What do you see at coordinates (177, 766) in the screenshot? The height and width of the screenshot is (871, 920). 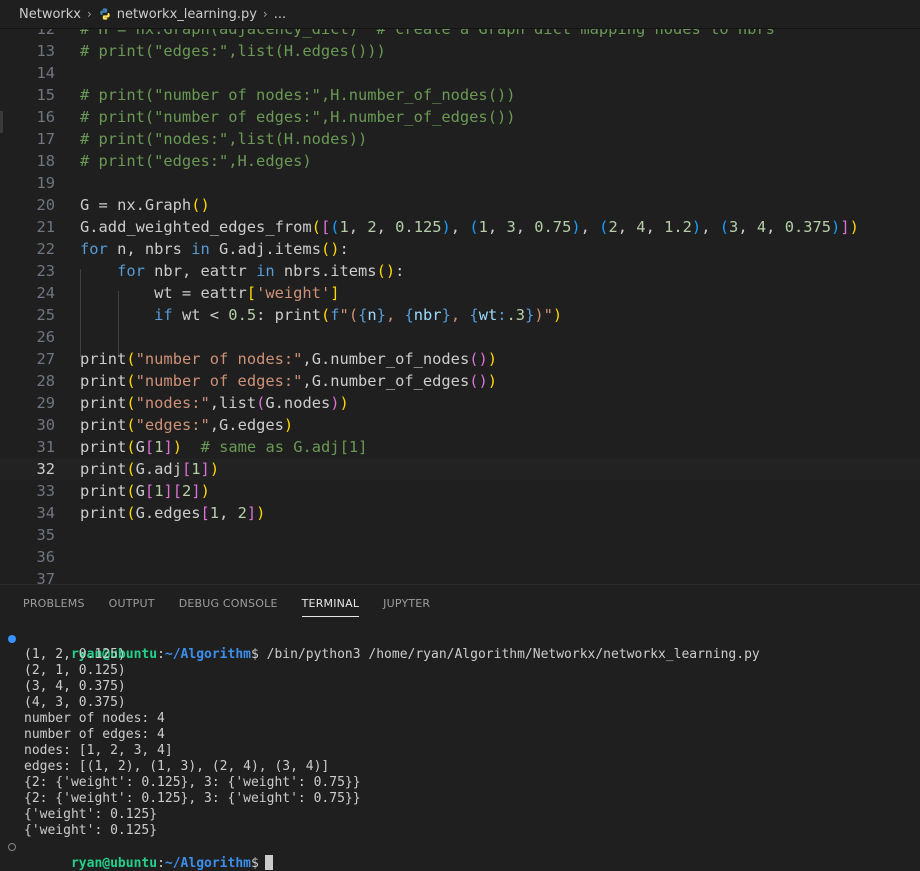 I see `terminal-output-line: edges: [(1, 2), (1, 3), (2, 4), (3, 4)]` at bounding box center [177, 766].